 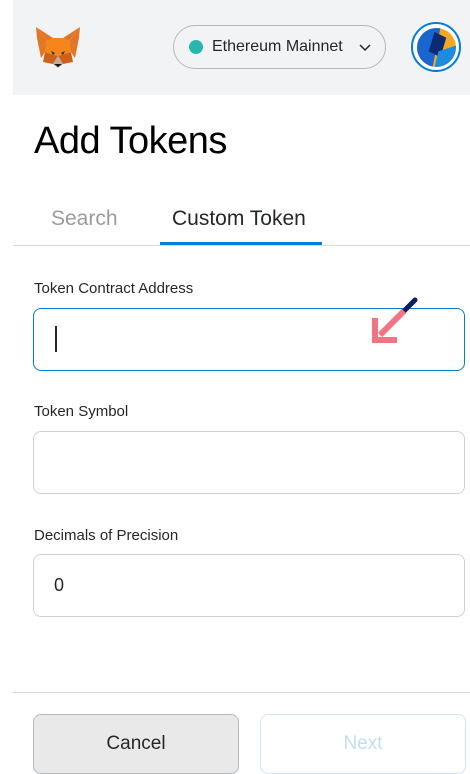 What do you see at coordinates (241, 692) in the screenshot?
I see `footer-divider` at bounding box center [241, 692].